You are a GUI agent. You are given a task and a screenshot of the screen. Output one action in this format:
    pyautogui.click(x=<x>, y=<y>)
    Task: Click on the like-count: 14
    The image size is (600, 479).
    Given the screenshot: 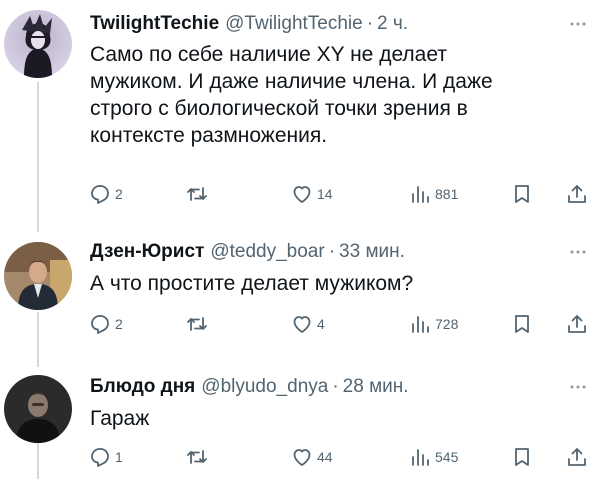 What is the action you would take?
    pyautogui.click(x=325, y=194)
    